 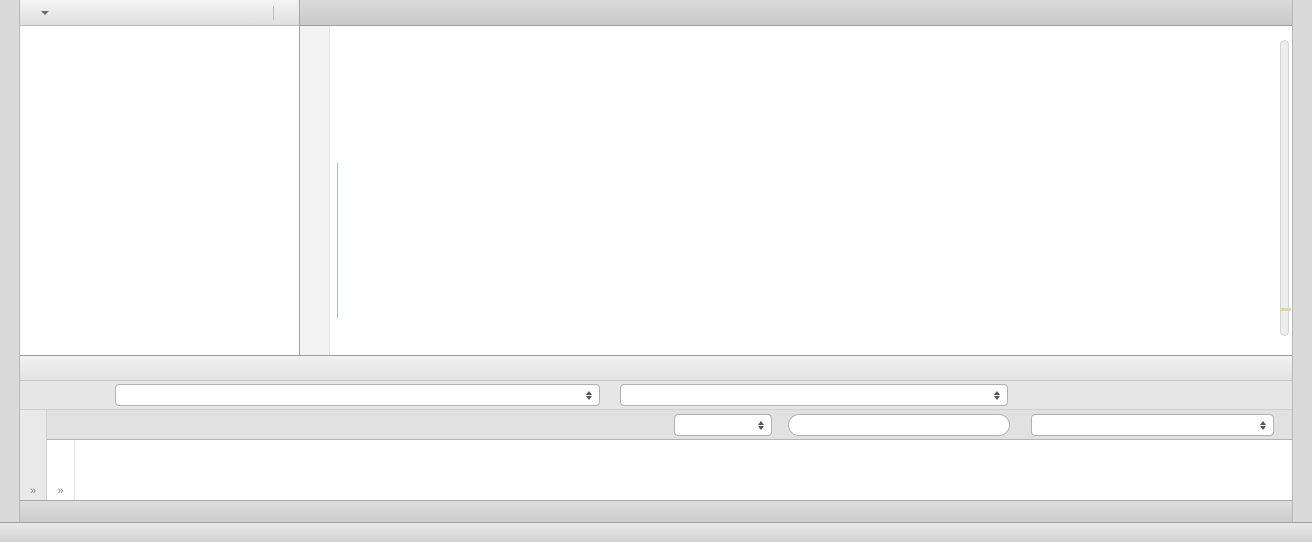 What do you see at coordinates (656, 368) in the screenshot?
I see `android-panel-titlebar` at bounding box center [656, 368].